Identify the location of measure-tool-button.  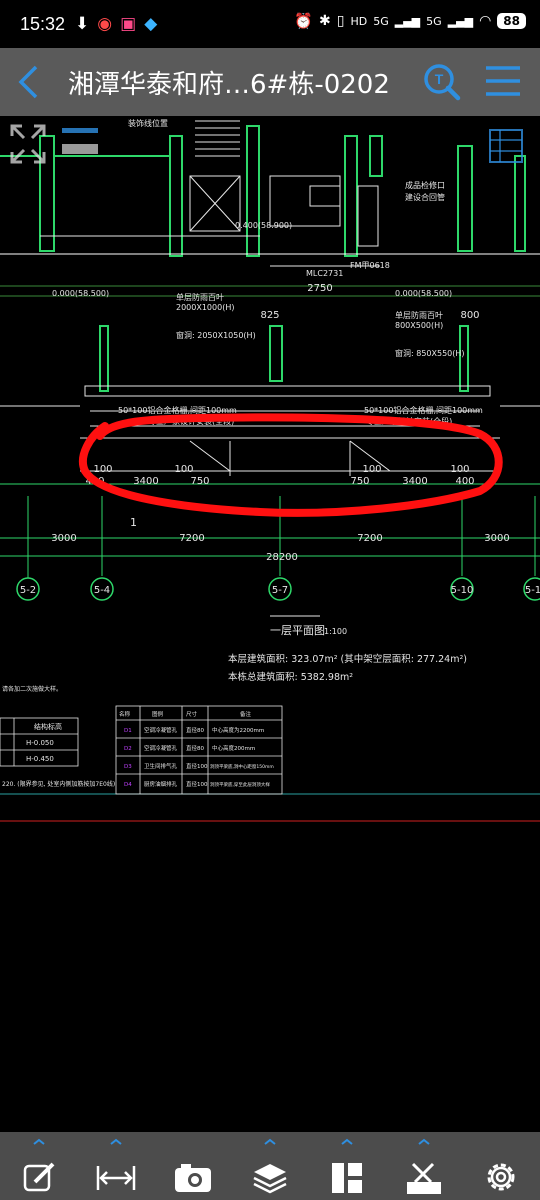
(116, 1166).